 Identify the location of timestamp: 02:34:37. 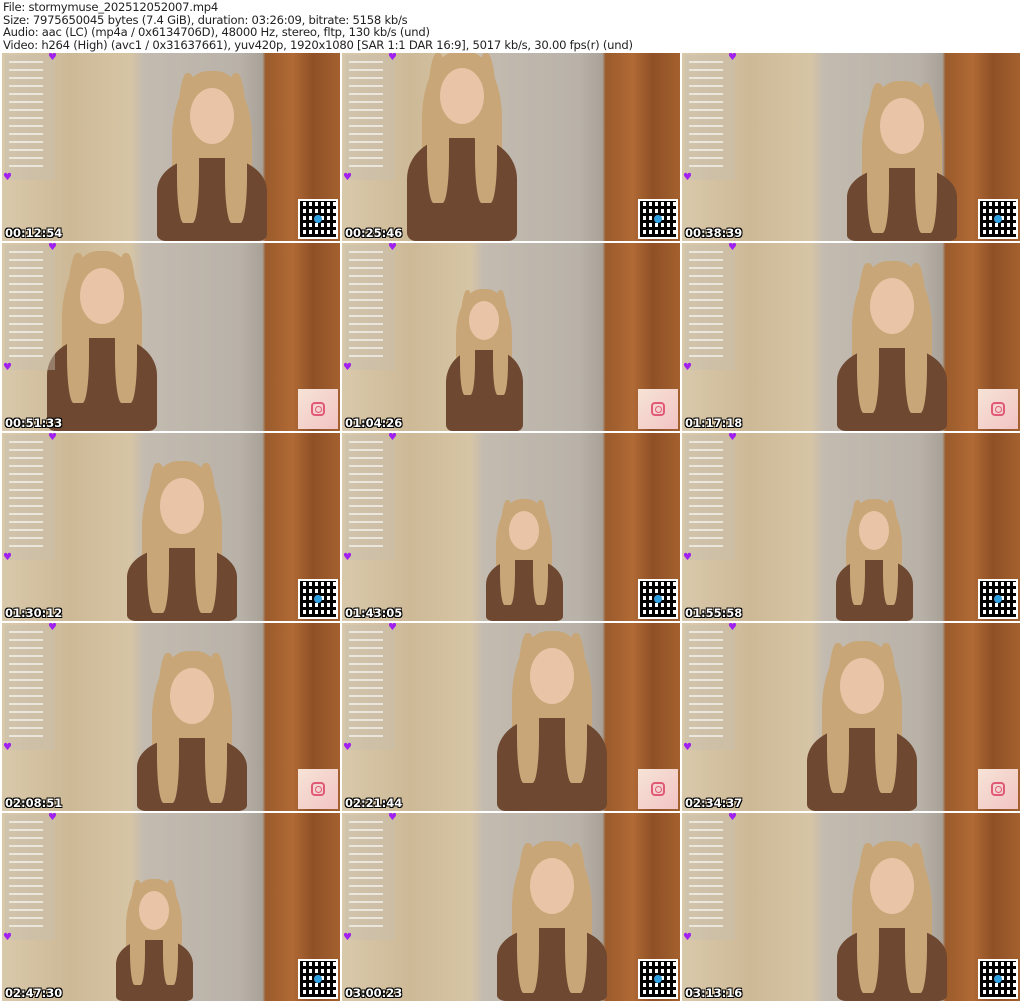
(714, 803).